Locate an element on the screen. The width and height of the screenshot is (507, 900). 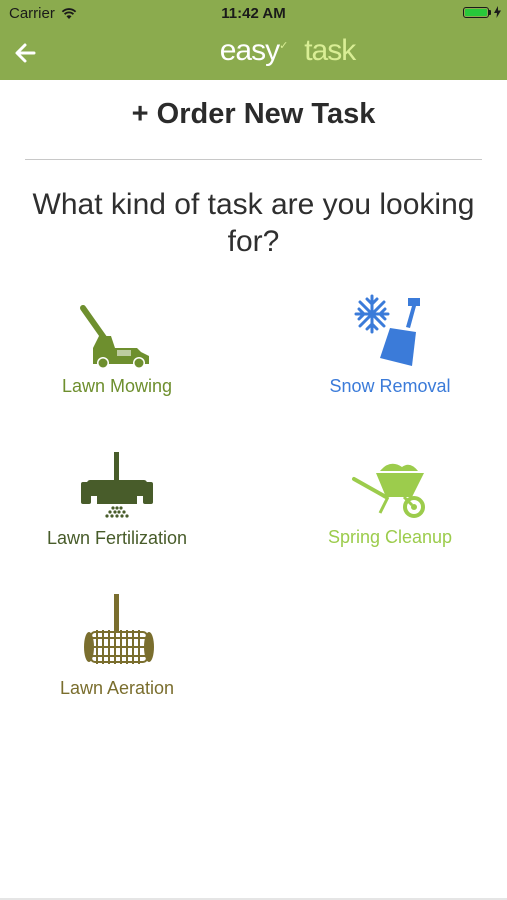
nav-bar: task easy✓ is located at coordinates (253, 53).